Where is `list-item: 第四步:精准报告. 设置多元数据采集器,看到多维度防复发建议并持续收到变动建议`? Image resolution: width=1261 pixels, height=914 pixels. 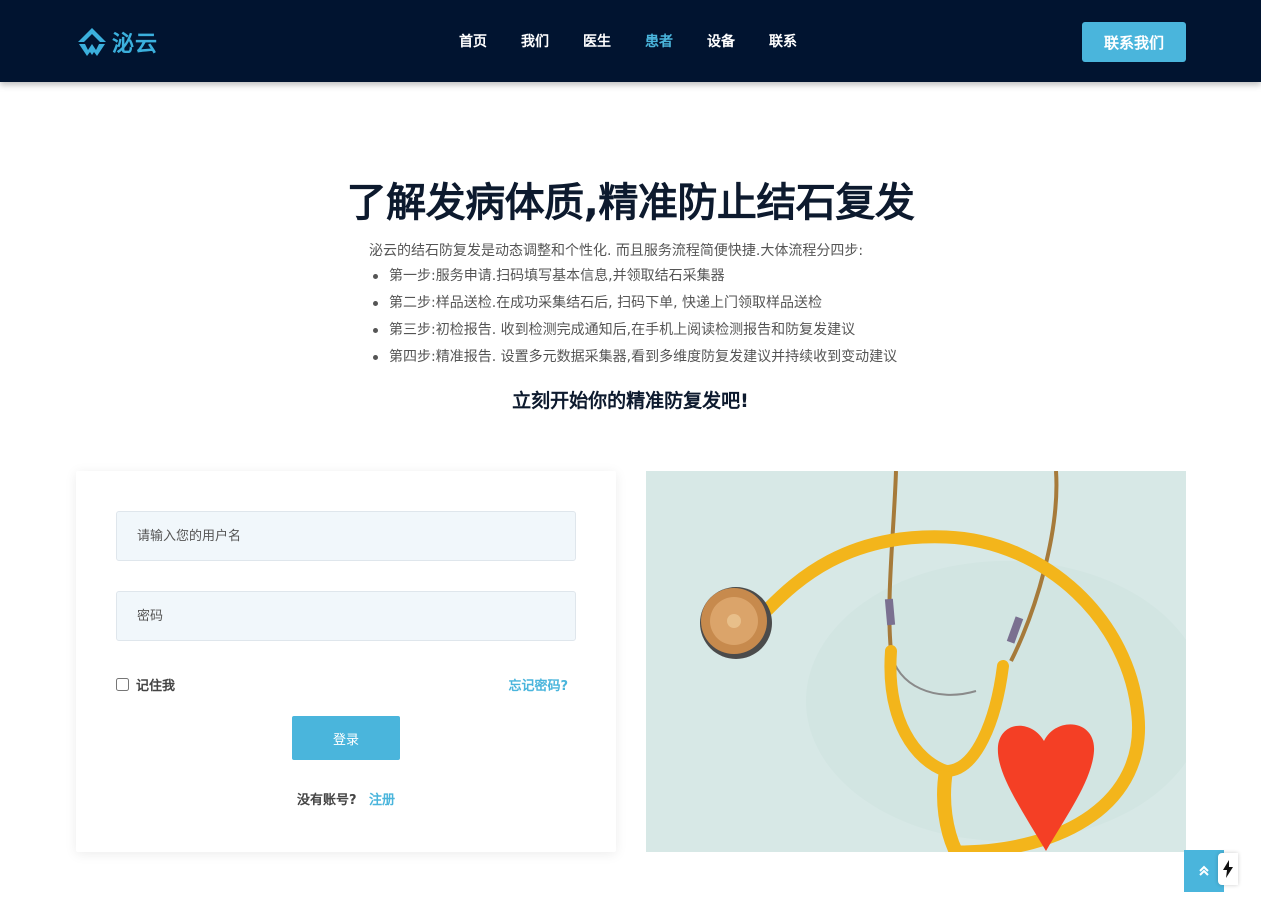
list-item: 第四步:精准报告. 设置多元数据采集器,看到多维度防复发建议并持续收到变动建议 is located at coordinates (633, 360).